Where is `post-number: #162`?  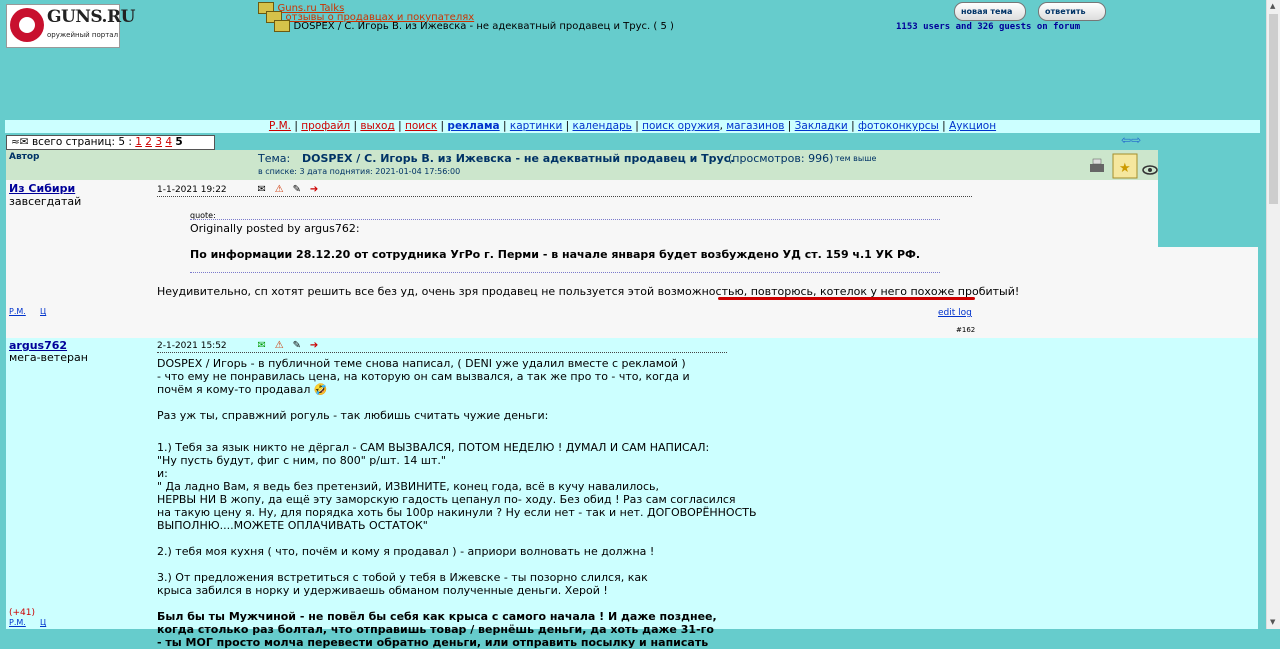 post-number: #162 is located at coordinates (966, 330).